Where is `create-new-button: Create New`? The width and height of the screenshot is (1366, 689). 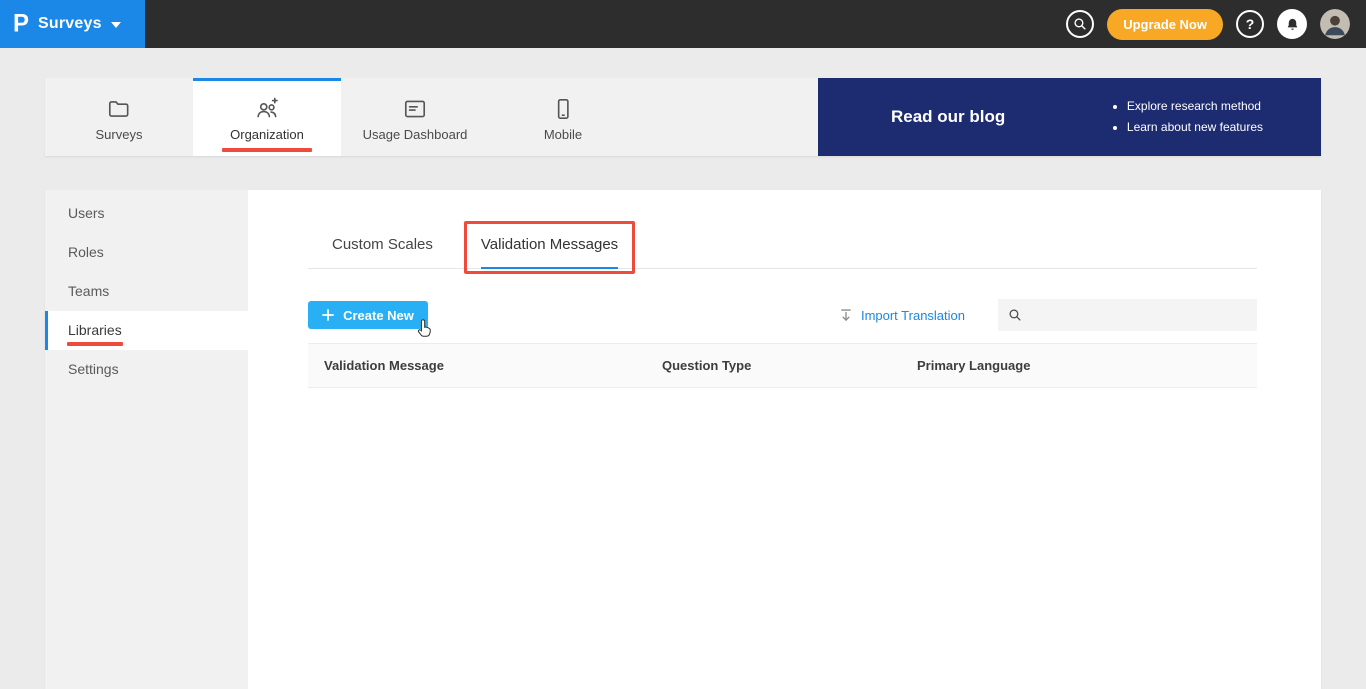
create-new-button: Create New is located at coordinates (368, 315).